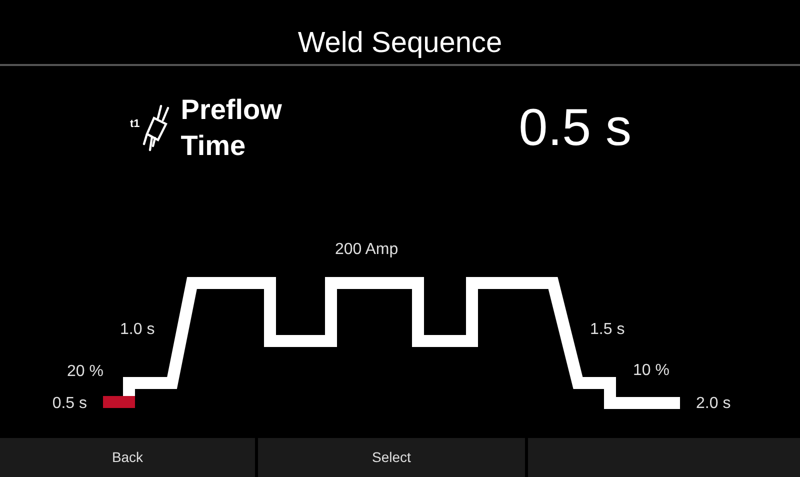 Image resolution: width=800 pixels, height=477 pixels. I want to click on softkey-button: Back, so click(127, 457).